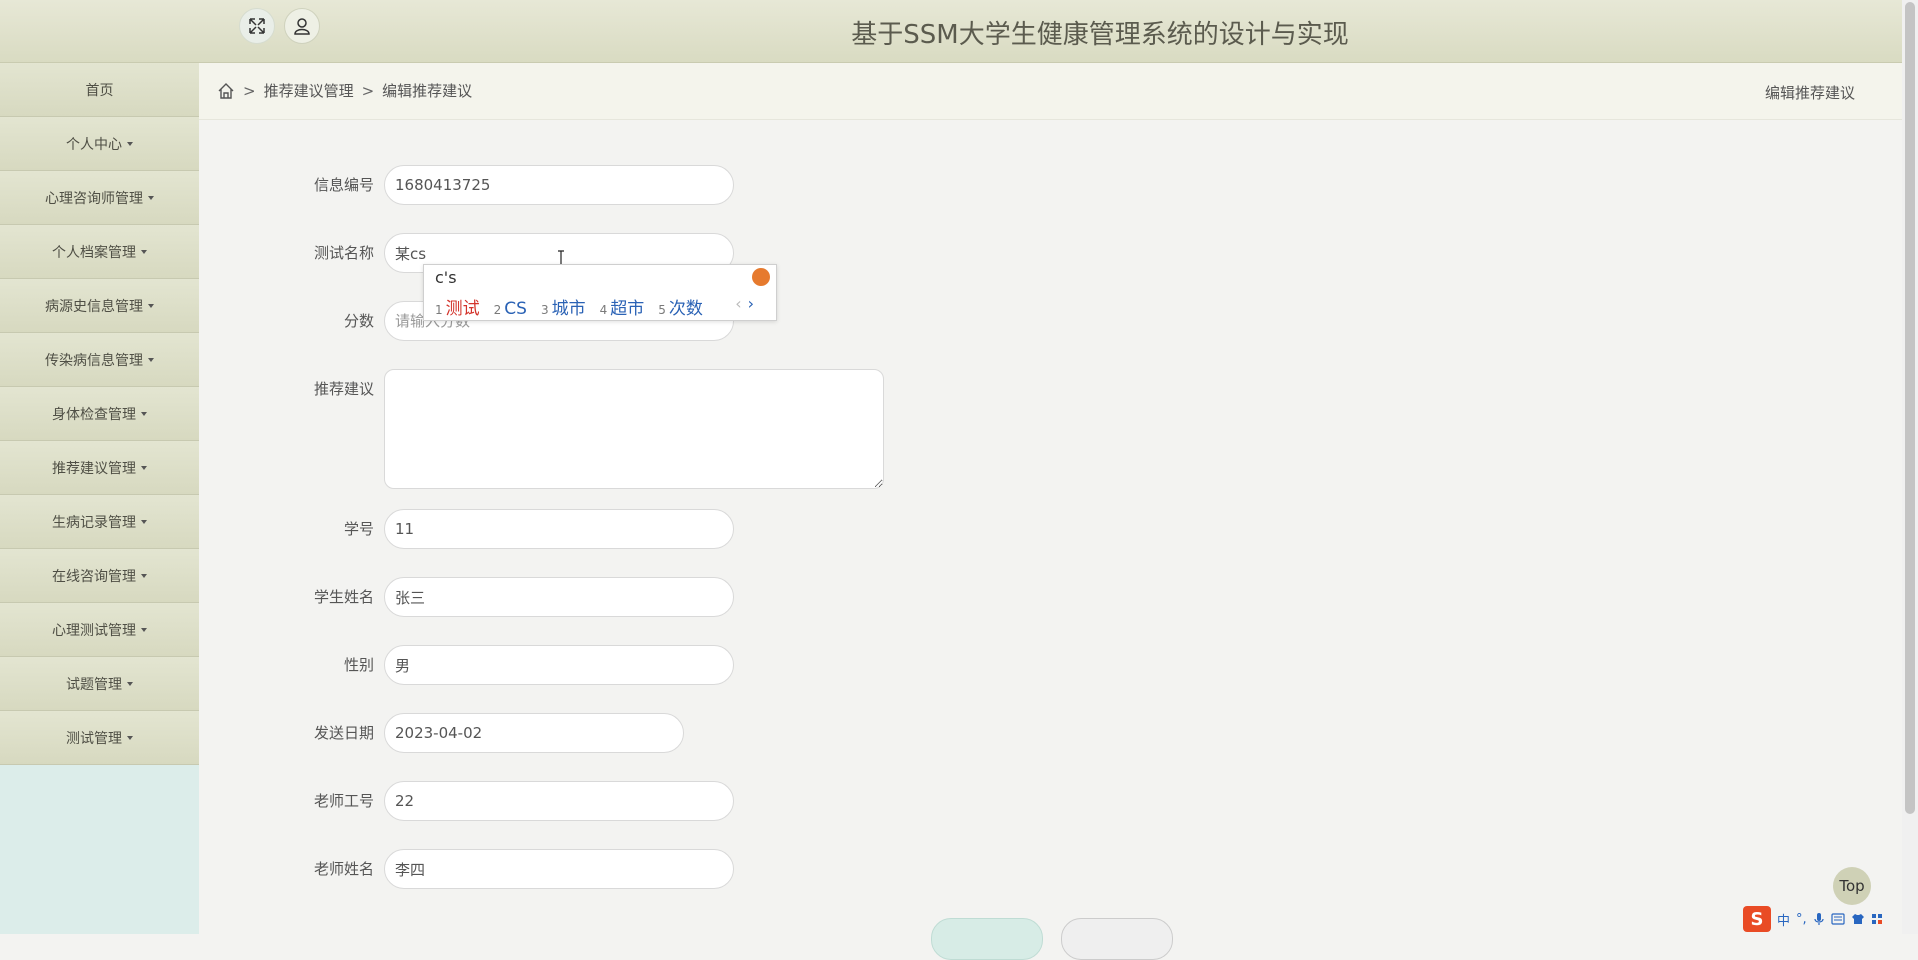 This screenshot has width=1918, height=960. I want to click on gender-label: 性别, so click(358, 665).